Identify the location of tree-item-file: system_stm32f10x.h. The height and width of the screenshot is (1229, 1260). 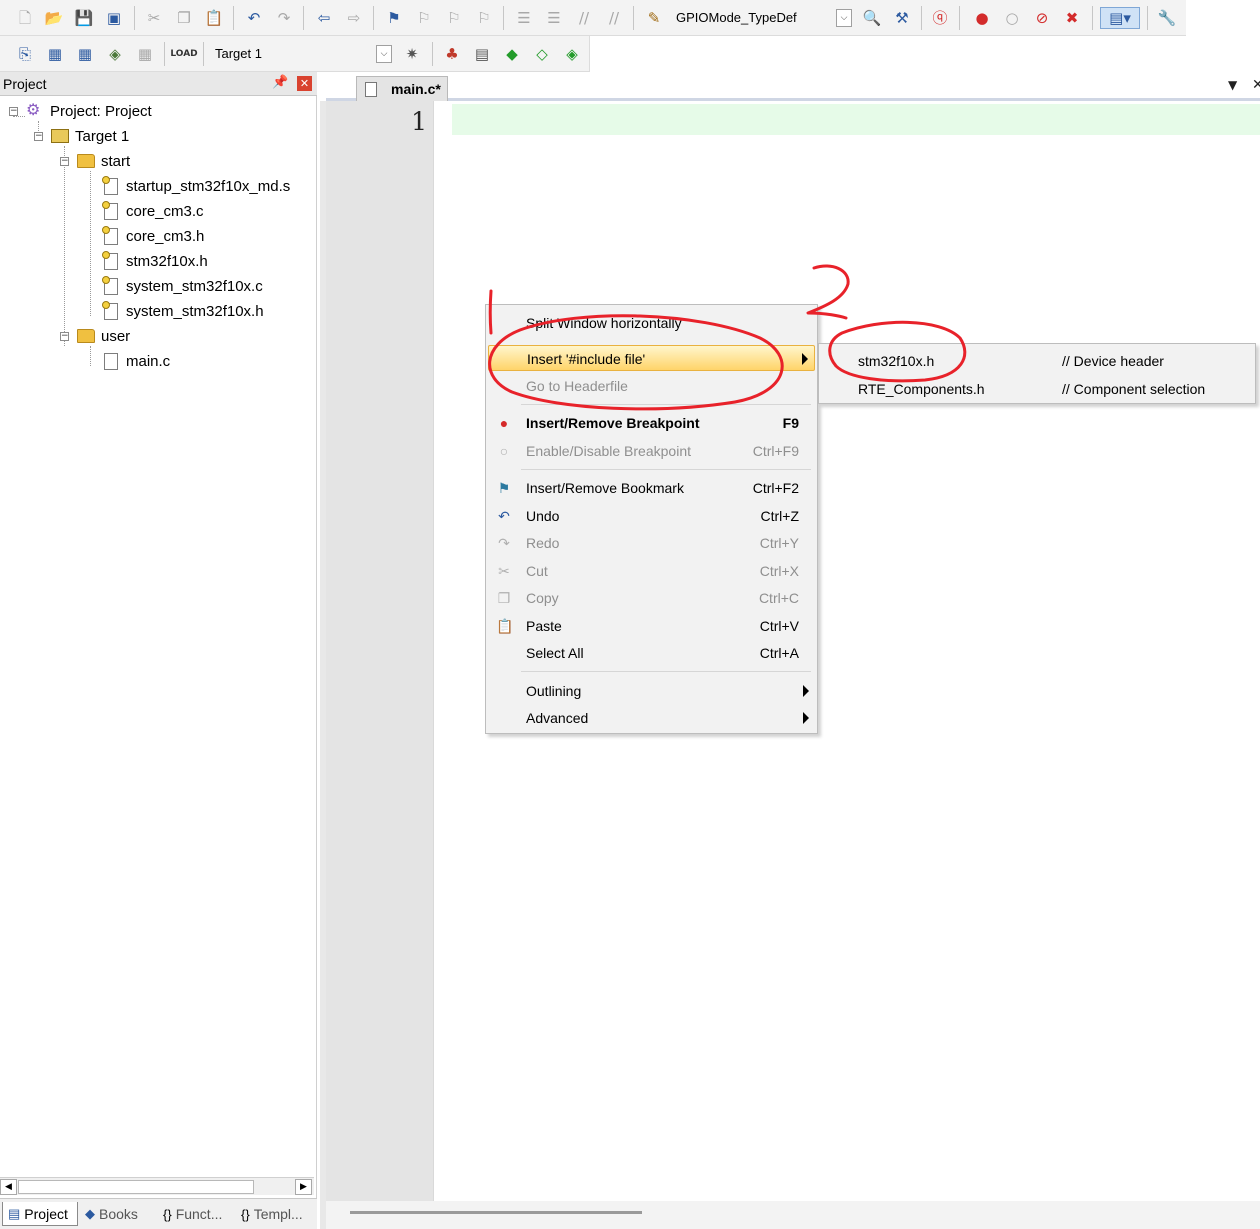
(183, 311).